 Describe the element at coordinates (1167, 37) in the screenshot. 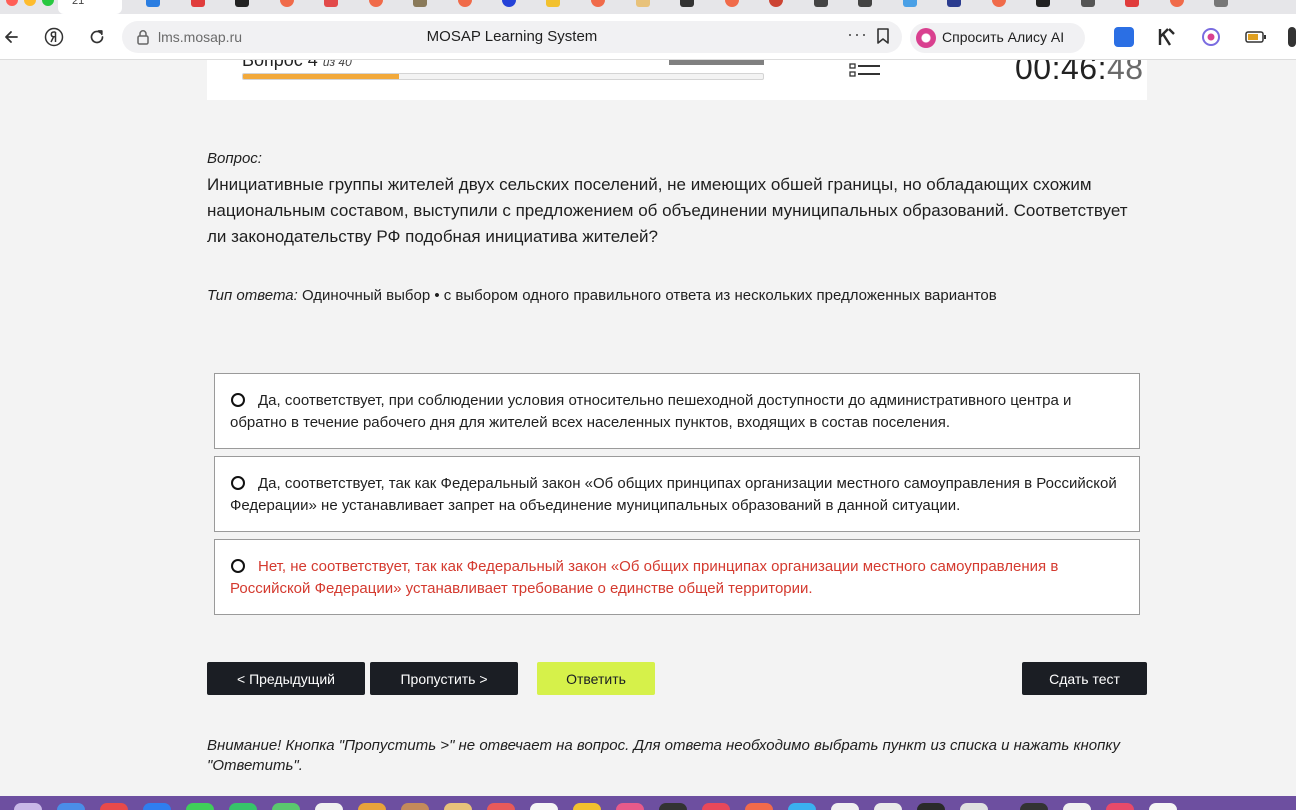

I see `extension-k-icon` at that location.